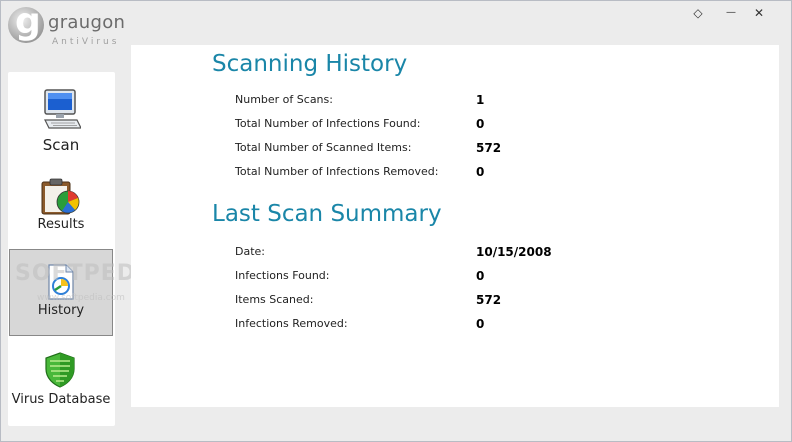 This screenshot has width=792, height=442. I want to click on sidebar-item-label: Scan, so click(61, 145).